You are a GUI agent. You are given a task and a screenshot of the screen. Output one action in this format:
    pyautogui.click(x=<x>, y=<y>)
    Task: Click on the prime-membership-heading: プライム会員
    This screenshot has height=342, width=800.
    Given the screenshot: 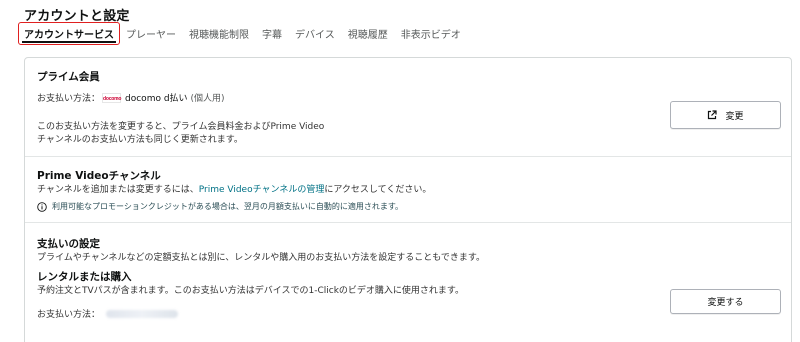 What is the action you would take?
    pyautogui.click(x=68, y=77)
    